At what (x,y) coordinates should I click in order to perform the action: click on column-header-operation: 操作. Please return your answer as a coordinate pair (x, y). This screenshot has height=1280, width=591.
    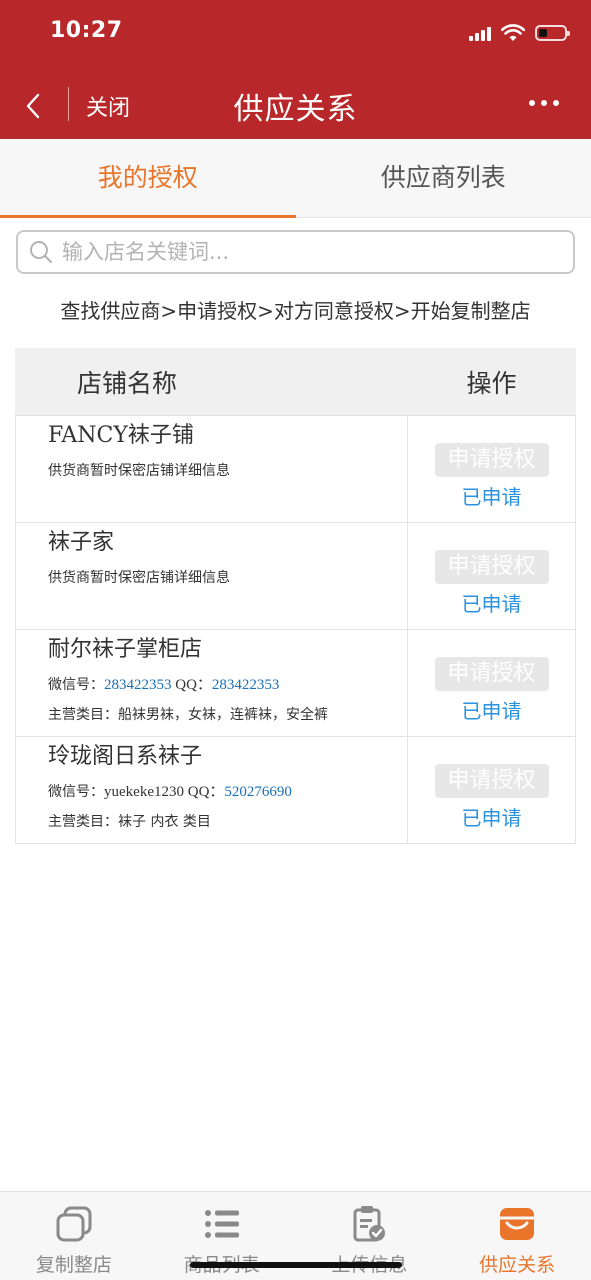
    Looking at the image, I should click on (491, 383).